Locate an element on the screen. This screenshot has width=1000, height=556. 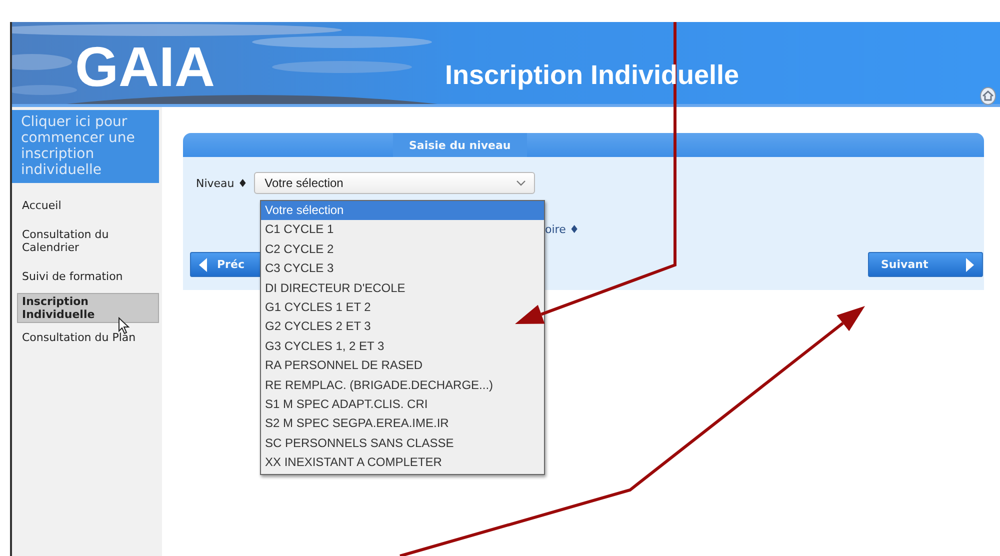
dropdown-option: G3 CYCLES 1, 2 ET 3 is located at coordinates (402, 346).